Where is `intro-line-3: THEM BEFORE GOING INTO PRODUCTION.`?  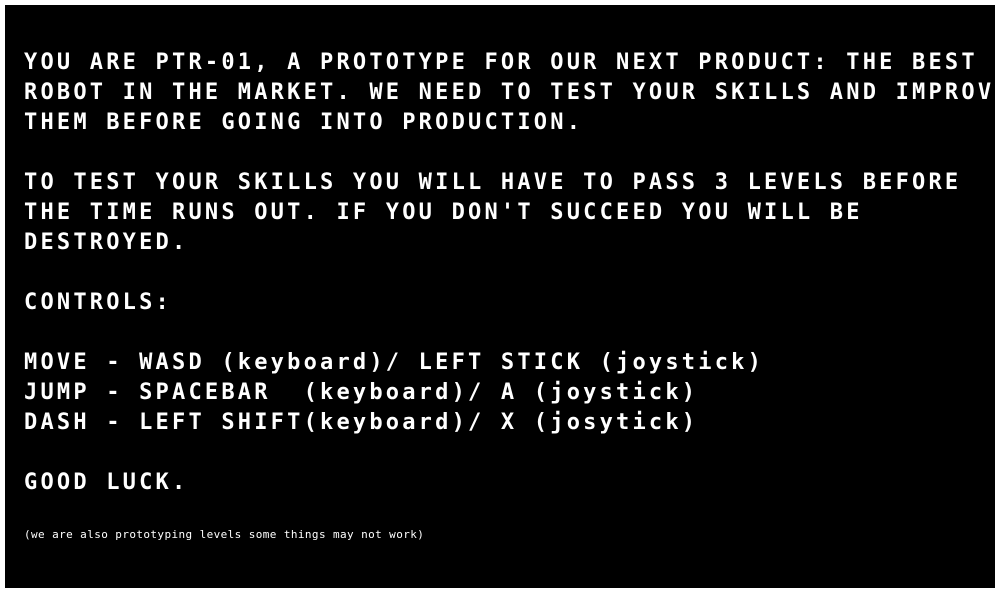 intro-line-3: THEM BEFORE GOING INTO PRODUCTION. is located at coordinates (304, 122).